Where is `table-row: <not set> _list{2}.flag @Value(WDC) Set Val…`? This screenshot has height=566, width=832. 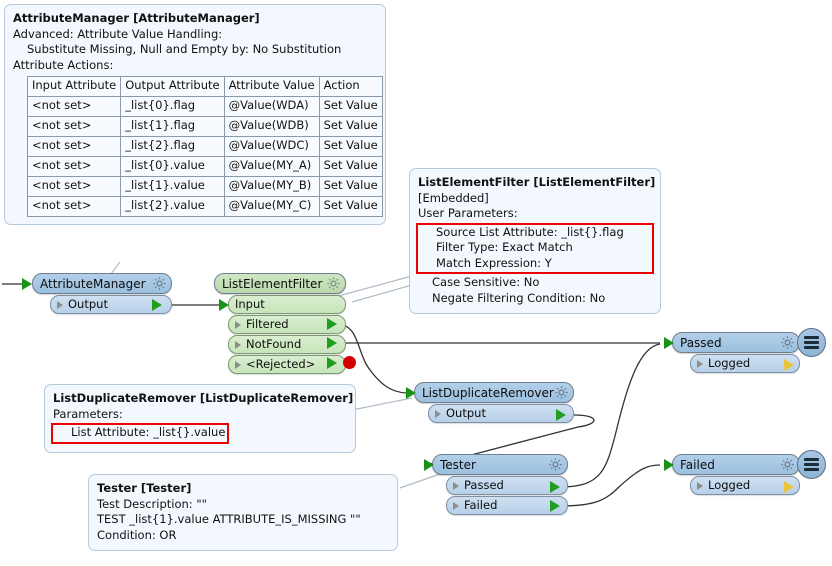
table-row: <not set> _list{2}.flag @Value(WDC) Set Val… is located at coordinates (204, 146).